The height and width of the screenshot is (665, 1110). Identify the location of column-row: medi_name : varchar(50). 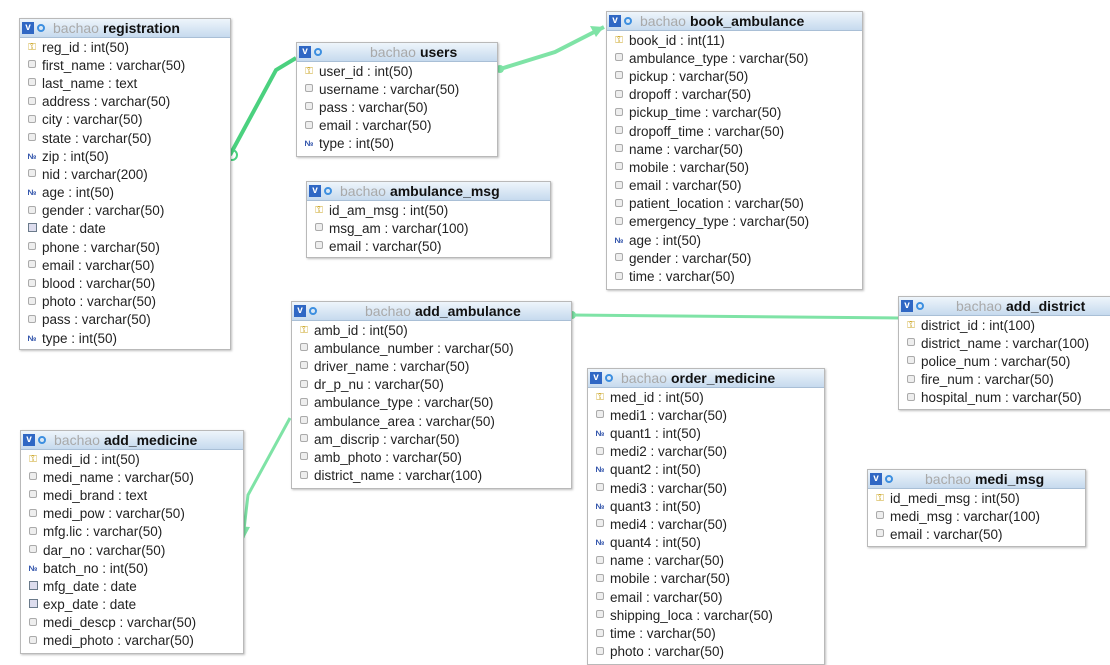
(132, 477).